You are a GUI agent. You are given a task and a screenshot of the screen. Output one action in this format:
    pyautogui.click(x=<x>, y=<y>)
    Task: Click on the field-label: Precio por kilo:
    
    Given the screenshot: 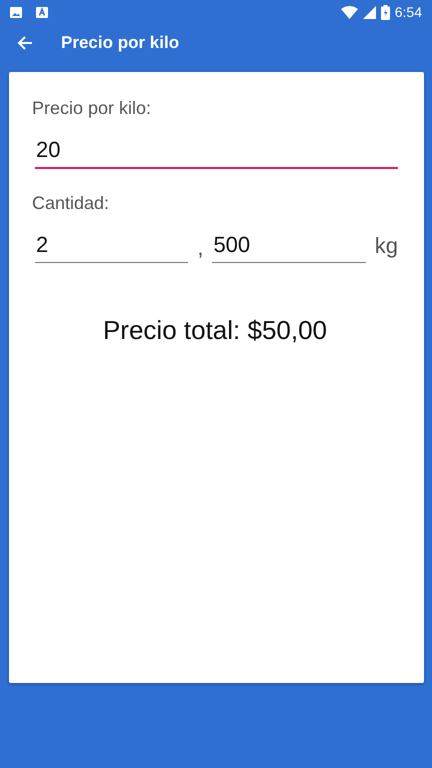 What is the action you would take?
    pyautogui.click(x=92, y=108)
    